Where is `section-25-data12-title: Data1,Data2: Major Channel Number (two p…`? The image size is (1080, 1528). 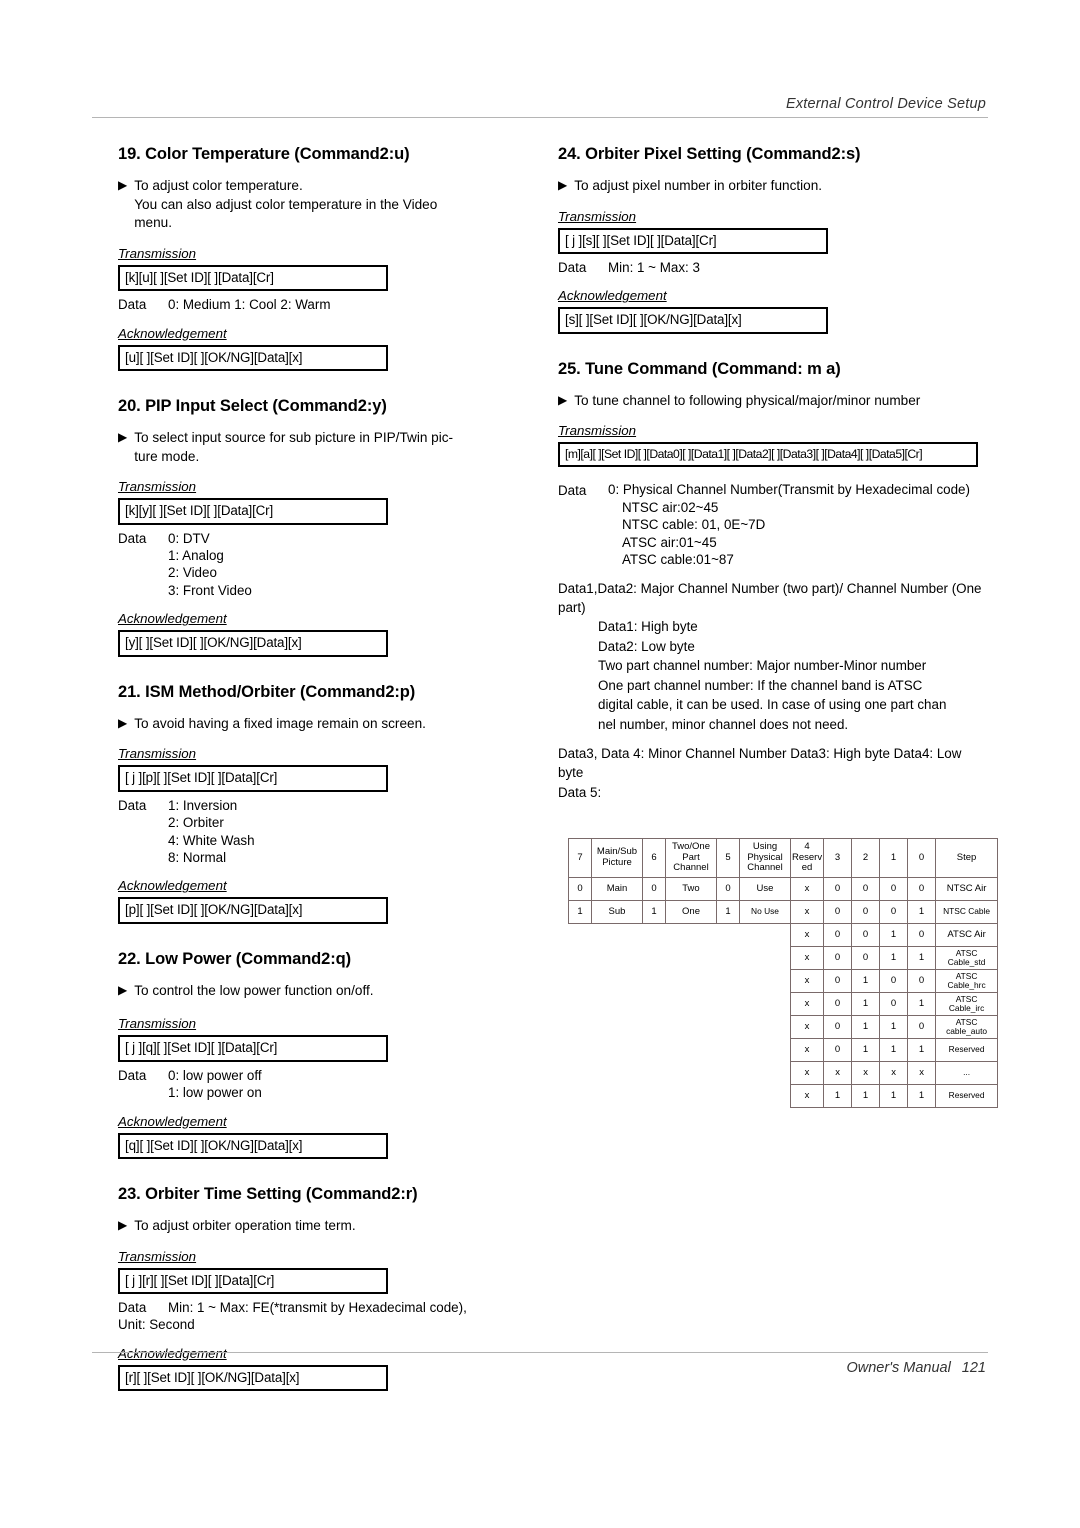
section-25-data12-title: Data1,Data2: Major Channel Number (two p… is located at coordinates (770, 597).